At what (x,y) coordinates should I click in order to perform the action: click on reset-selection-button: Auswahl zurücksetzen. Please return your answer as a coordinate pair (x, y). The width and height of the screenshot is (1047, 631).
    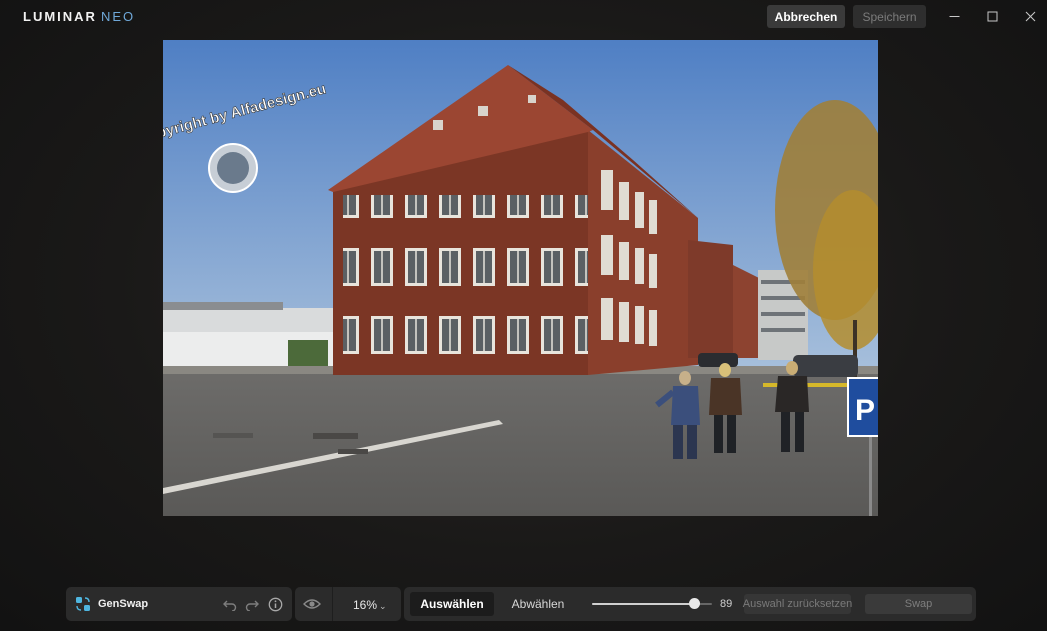
    Looking at the image, I should click on (797, 604).